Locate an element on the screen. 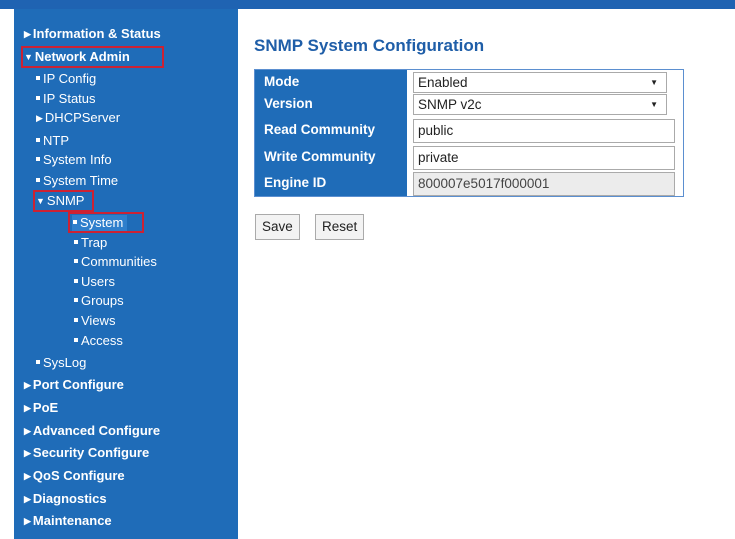 This screenshot has height=539, width=735. sidebar-item-qos-configure: ▶ QoS Configure is located at coordinates (74, 476).